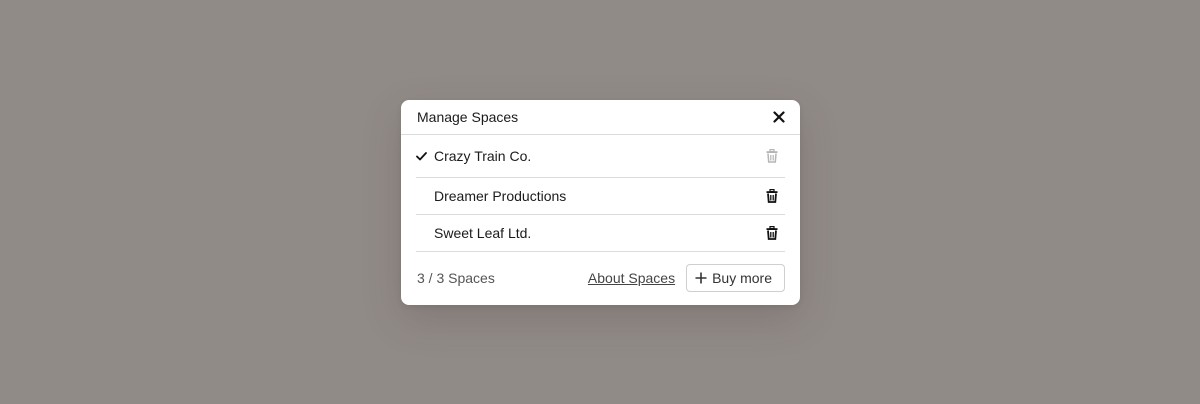 The image size is (1200, 404). I want to click on buy-more-button: Buy more, so click(735, 278).